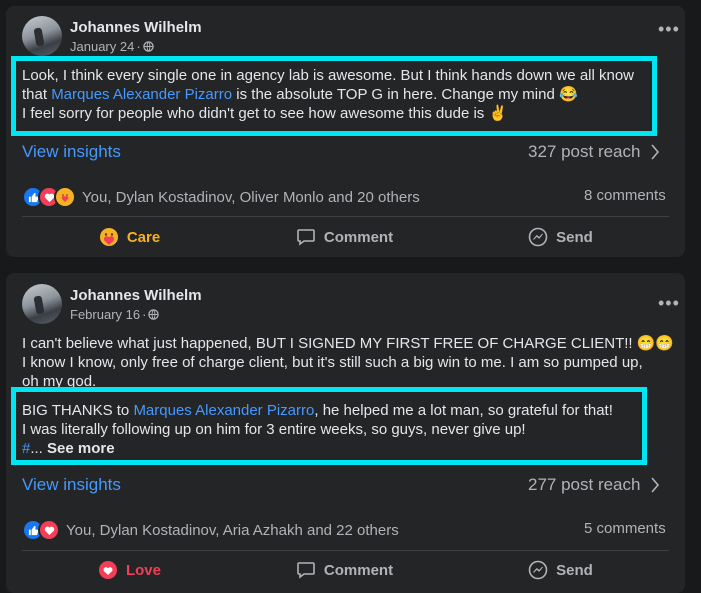  What do you see at coordinates (102, 46) in the screenshot?
I see `post-date: January 24` at bounding box center [102, 46].